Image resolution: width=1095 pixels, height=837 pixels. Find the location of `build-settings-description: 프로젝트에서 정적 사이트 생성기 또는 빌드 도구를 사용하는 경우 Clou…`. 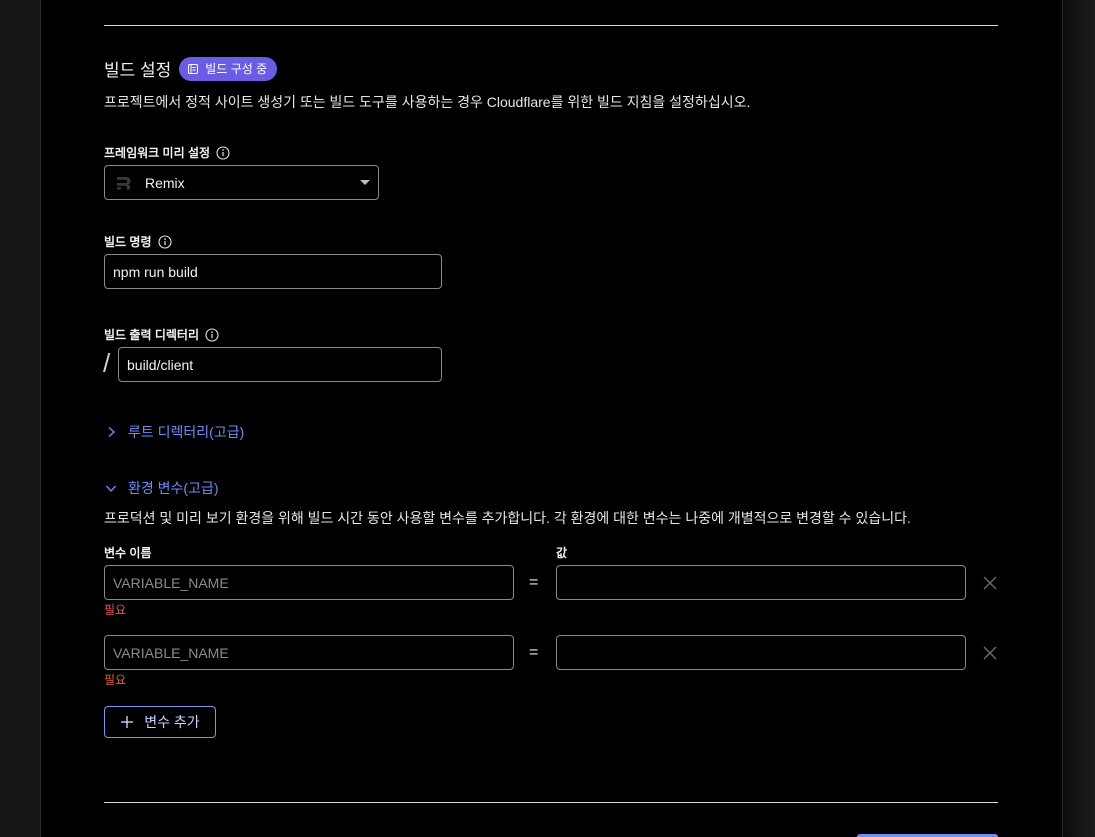

build-settings-description: 프로젝트에서 정적 사이트 생성기 또는 빌드 도구를 사용하는 경우 Clou… is located at coordinates (427, 102).